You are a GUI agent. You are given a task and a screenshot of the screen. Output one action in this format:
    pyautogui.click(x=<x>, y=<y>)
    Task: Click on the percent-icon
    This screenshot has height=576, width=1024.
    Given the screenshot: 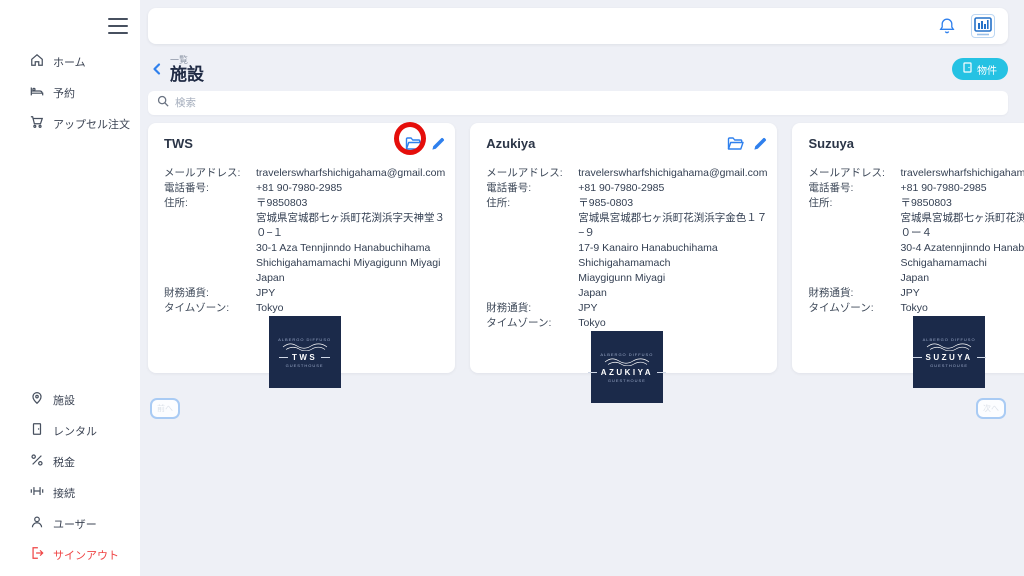 What is the action you would take?
    pyautogui.click(x=37, y=461)
    